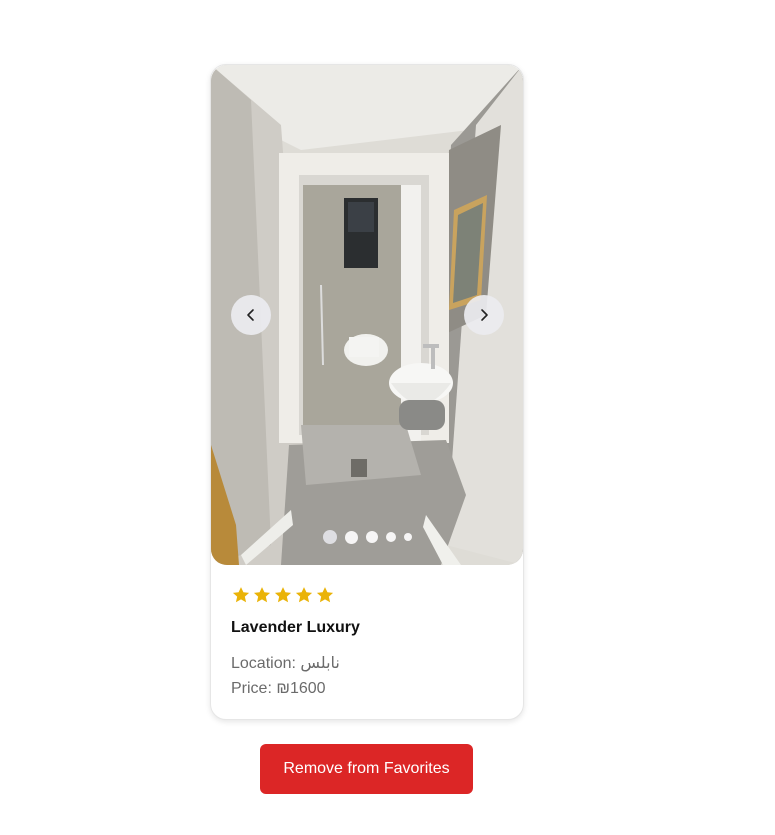 The height and width of the screenshot is (835, 775). Describe the element at coordinates (295, 627) in the screenshot. I see `listing-title: Lavender Luxury` at that location.